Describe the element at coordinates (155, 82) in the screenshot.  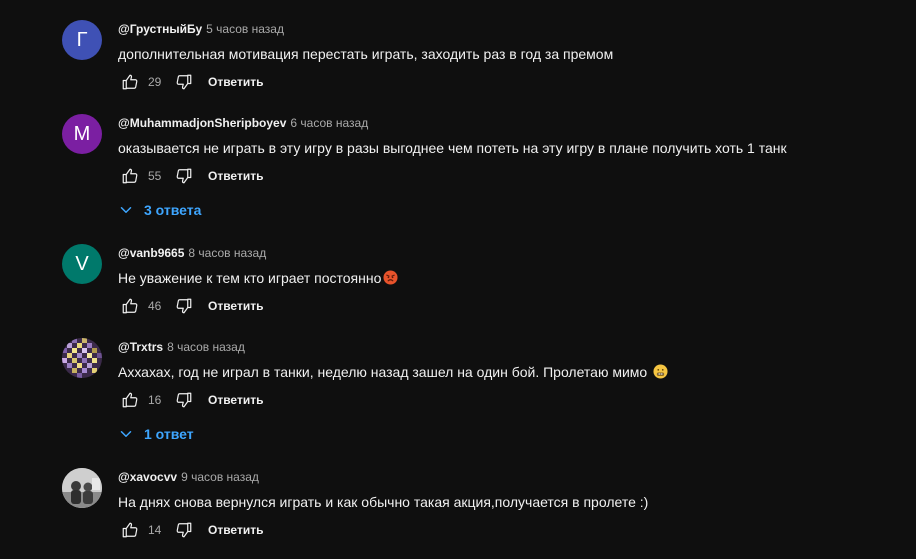
I see `like-count: 29` at that location.